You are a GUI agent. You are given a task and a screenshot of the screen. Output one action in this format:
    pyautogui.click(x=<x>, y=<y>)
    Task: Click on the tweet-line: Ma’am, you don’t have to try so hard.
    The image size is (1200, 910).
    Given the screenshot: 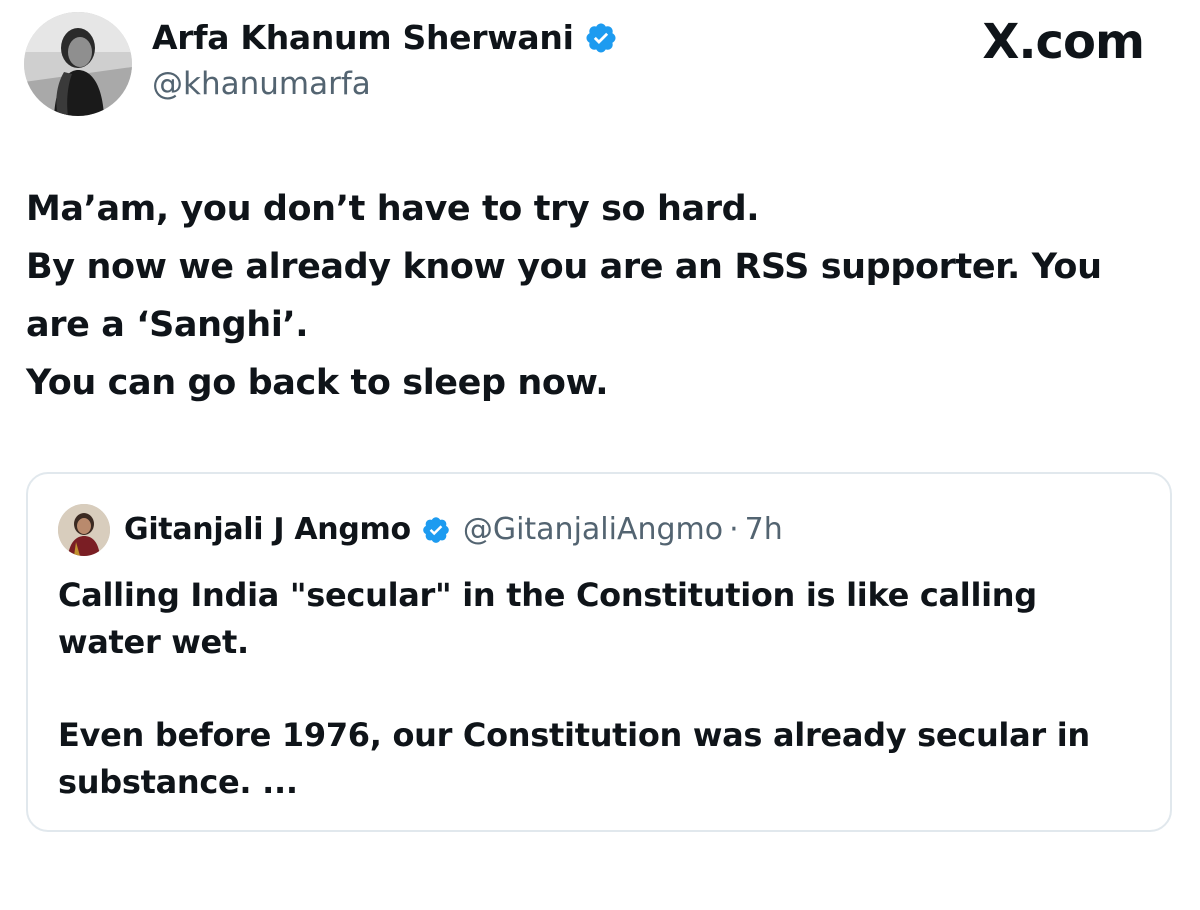 What is the action you would take?
    pyautogui.click(x=393, y=209)
    